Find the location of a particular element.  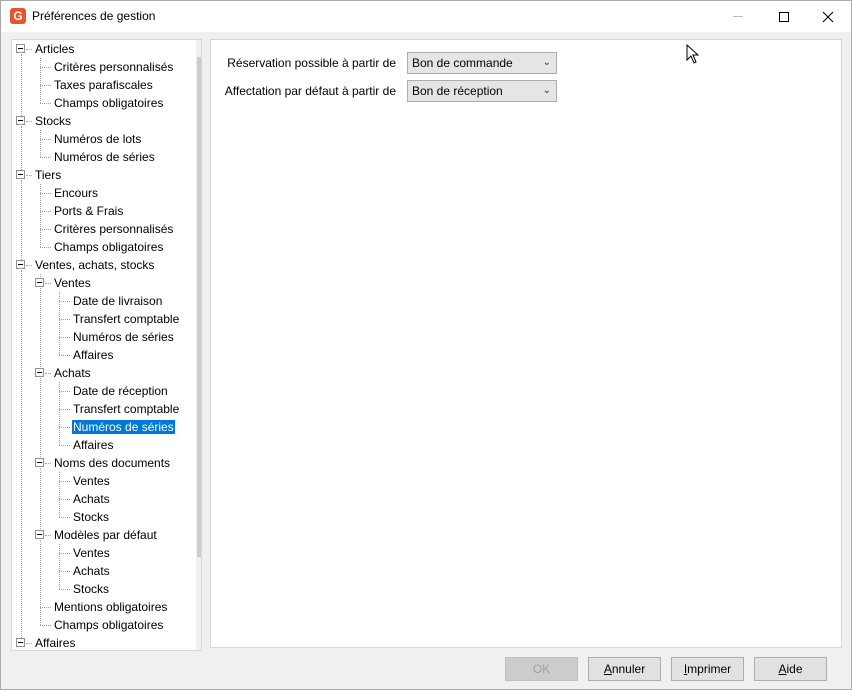

tree-item: Encours is located at coordinates (76, 193).